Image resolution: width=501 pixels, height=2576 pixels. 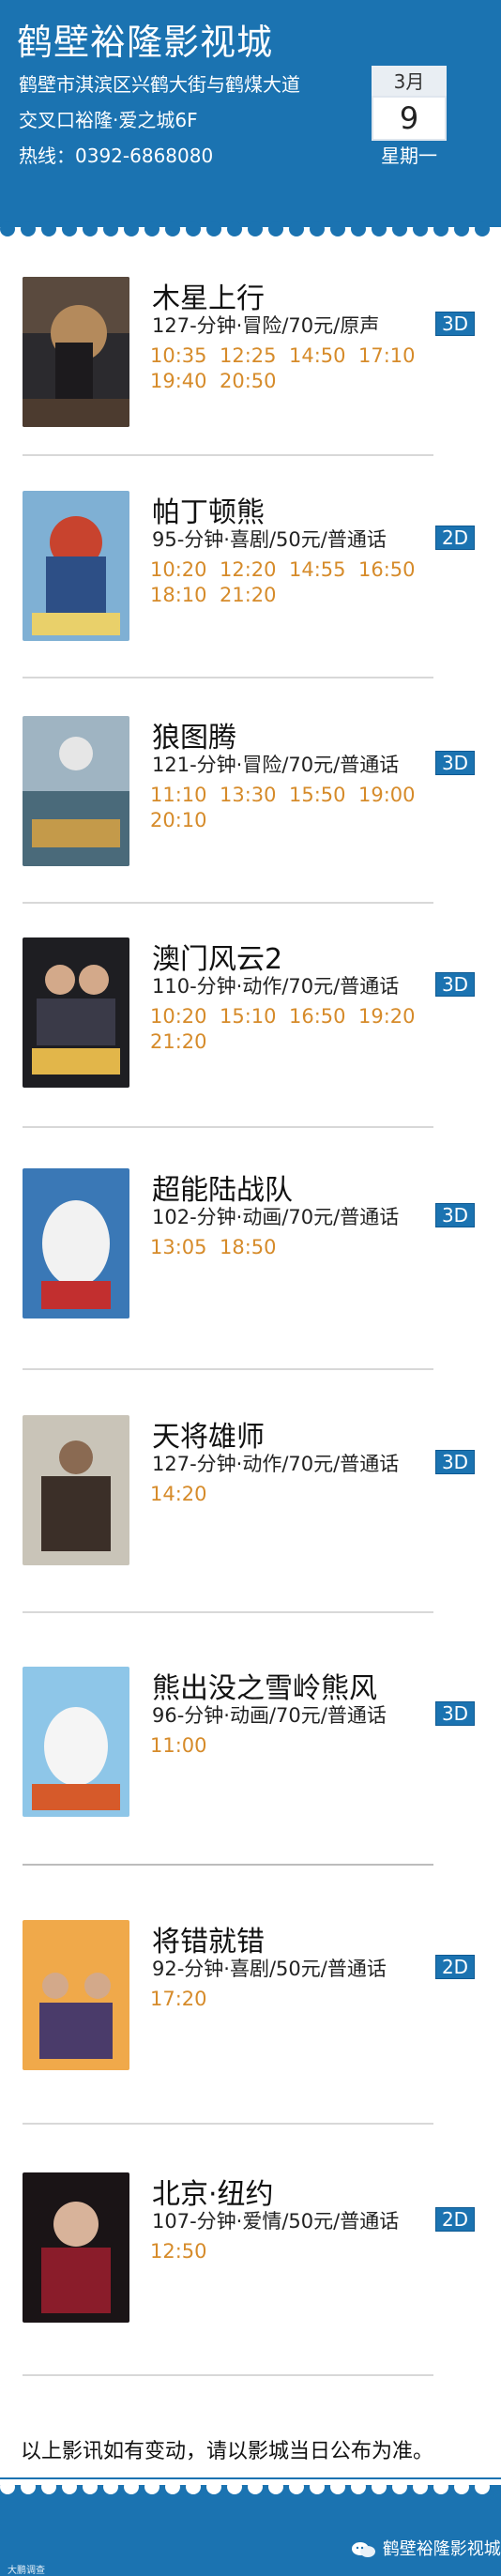 What do you see at coordinates (393, 795) in the screenshot?
I see `showtime: 19:00` at bounding box center [393, 795].